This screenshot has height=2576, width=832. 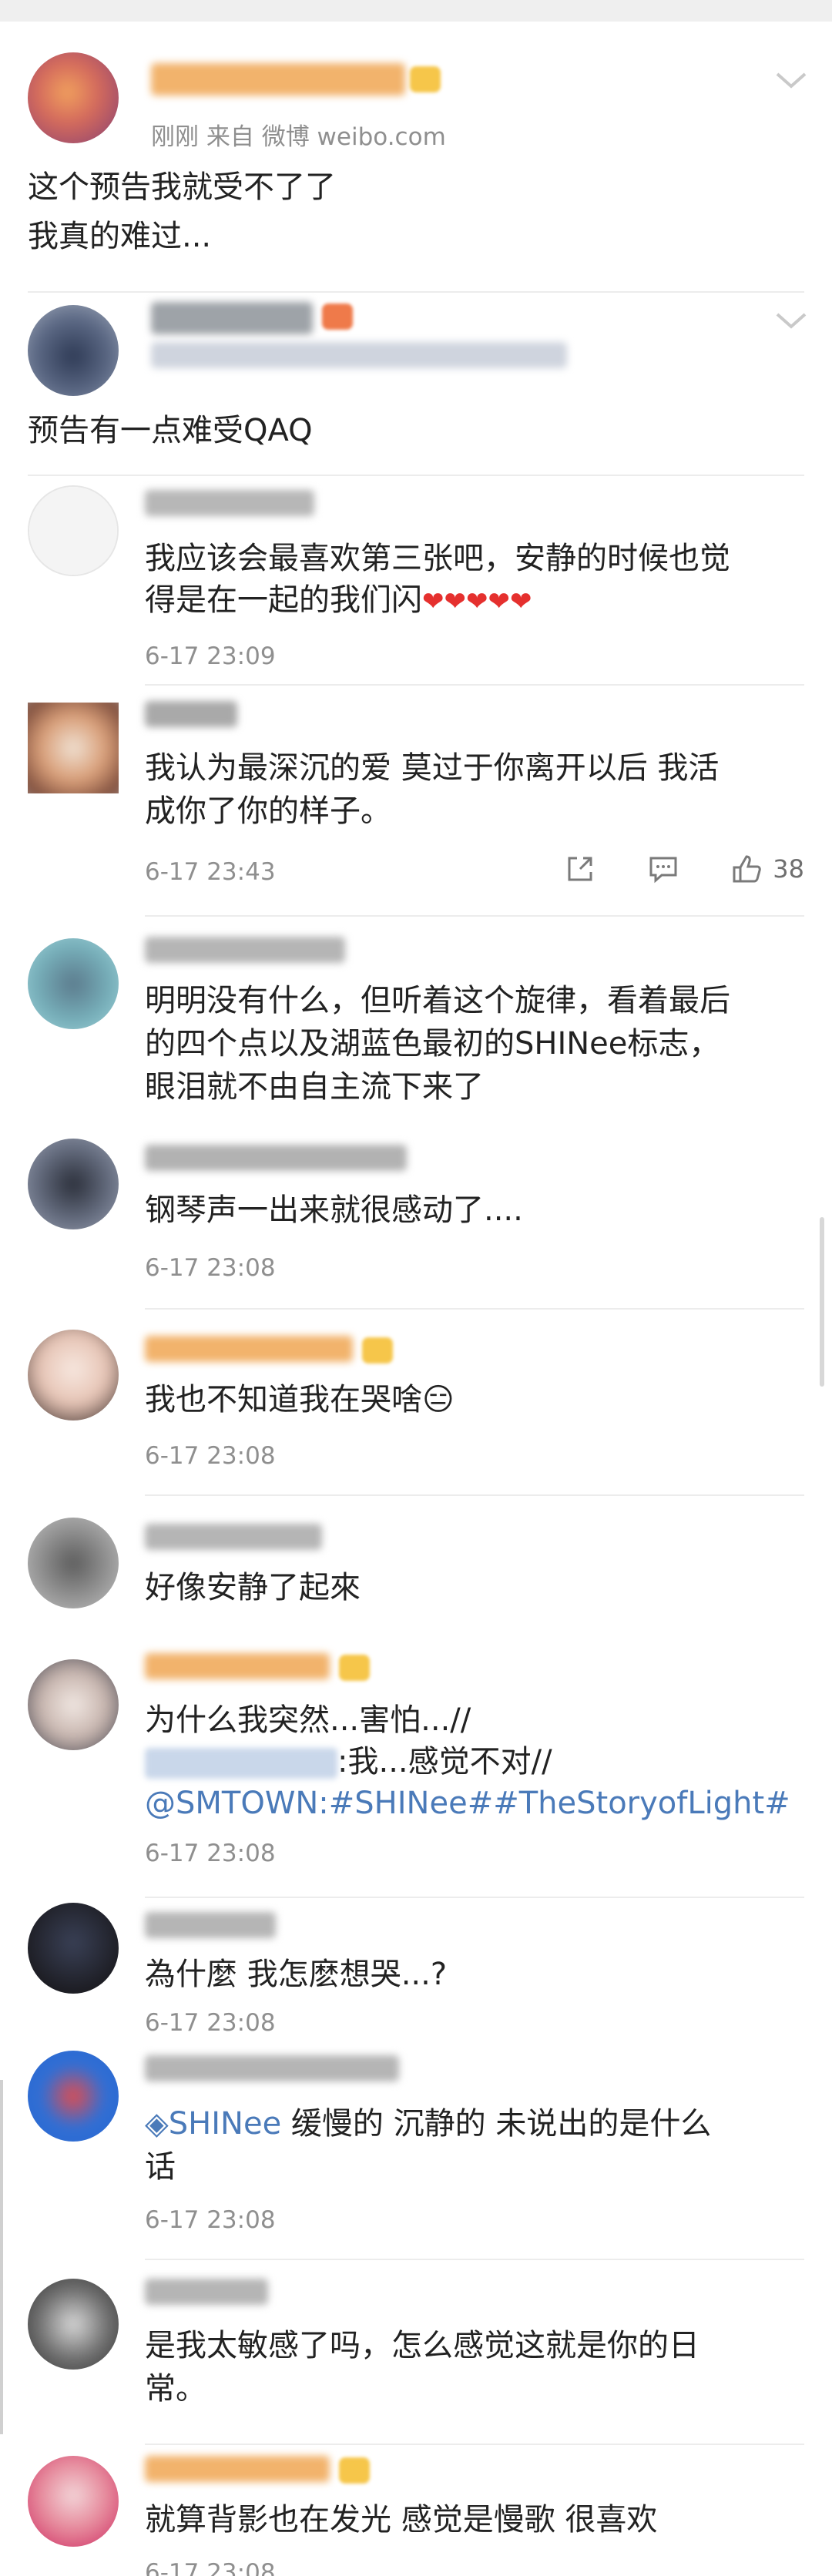 I want to click on reply-item: 钢琴声一出来就很感动了.... 6-17 23:08, so click(x=416, y=1220).